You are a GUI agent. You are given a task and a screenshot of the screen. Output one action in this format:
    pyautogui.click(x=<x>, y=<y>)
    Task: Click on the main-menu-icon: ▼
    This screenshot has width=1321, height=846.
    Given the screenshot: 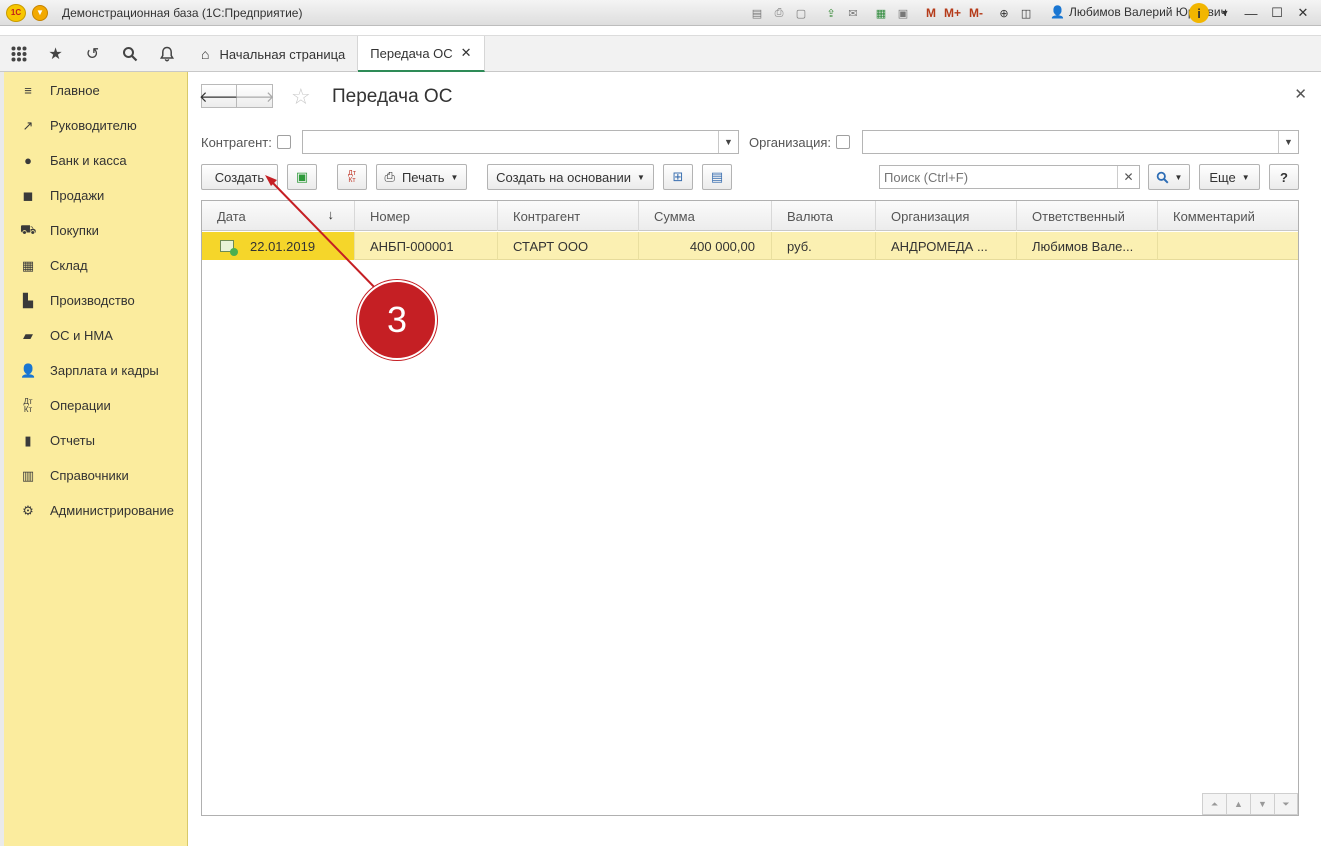 What is the action you would take?
    pyautogui.click(x=40, y=12)
    